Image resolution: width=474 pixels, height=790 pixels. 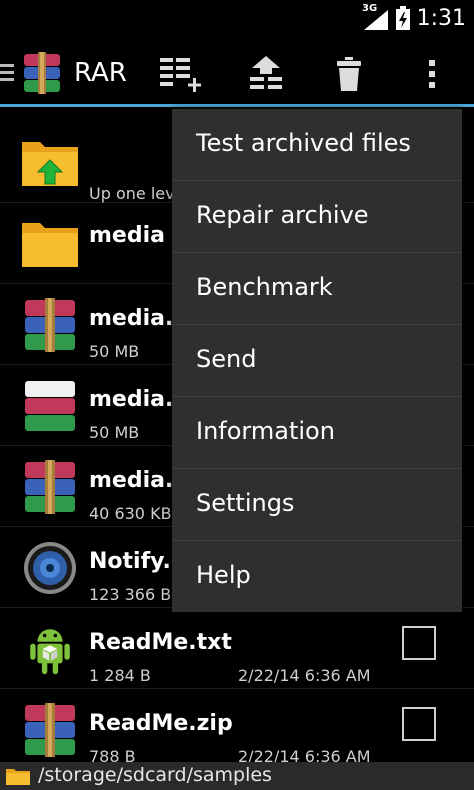 What do you see at coordinates (120, 675) in the screenshot?
I see `list-item-size: 1 284 B` at bounding box center [120, 675].